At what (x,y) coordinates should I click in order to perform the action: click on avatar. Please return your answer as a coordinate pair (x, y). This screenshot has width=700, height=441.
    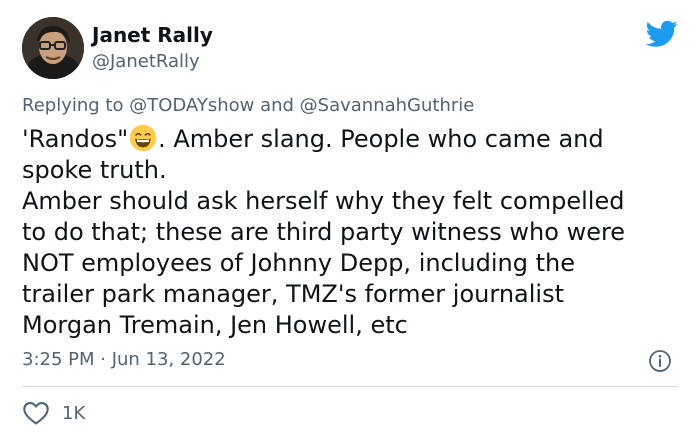
    Looking at the image, I should click on (53, 48).